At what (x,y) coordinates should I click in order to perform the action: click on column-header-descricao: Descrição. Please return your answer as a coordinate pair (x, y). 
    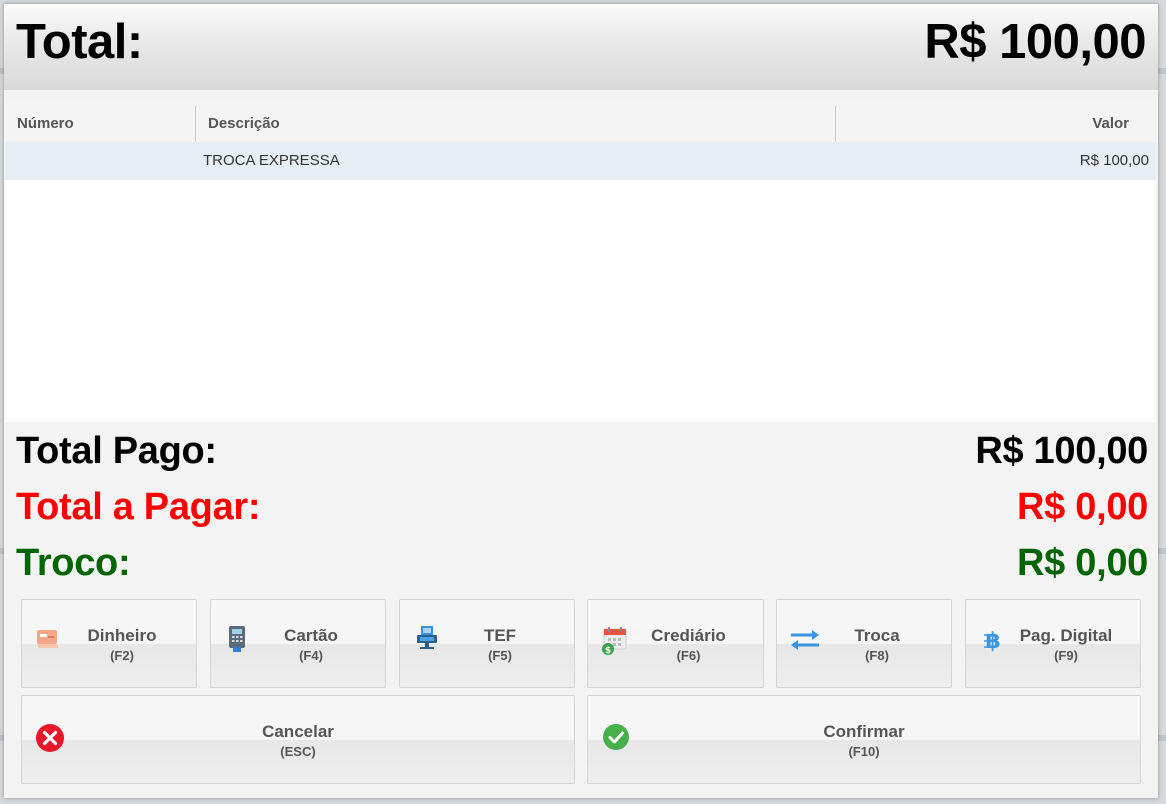
    Looking at the image, I should click on (244, 122).